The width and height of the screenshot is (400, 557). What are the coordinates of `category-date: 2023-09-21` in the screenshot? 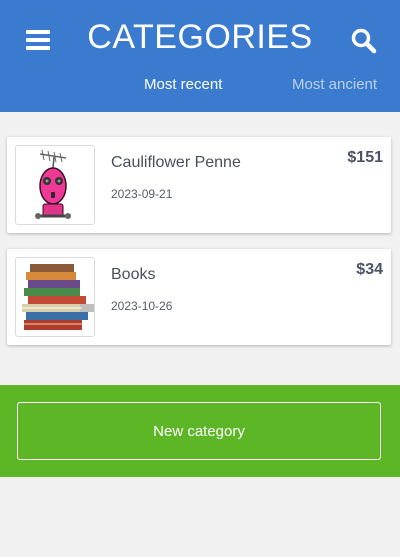 It's located at (142, 194).